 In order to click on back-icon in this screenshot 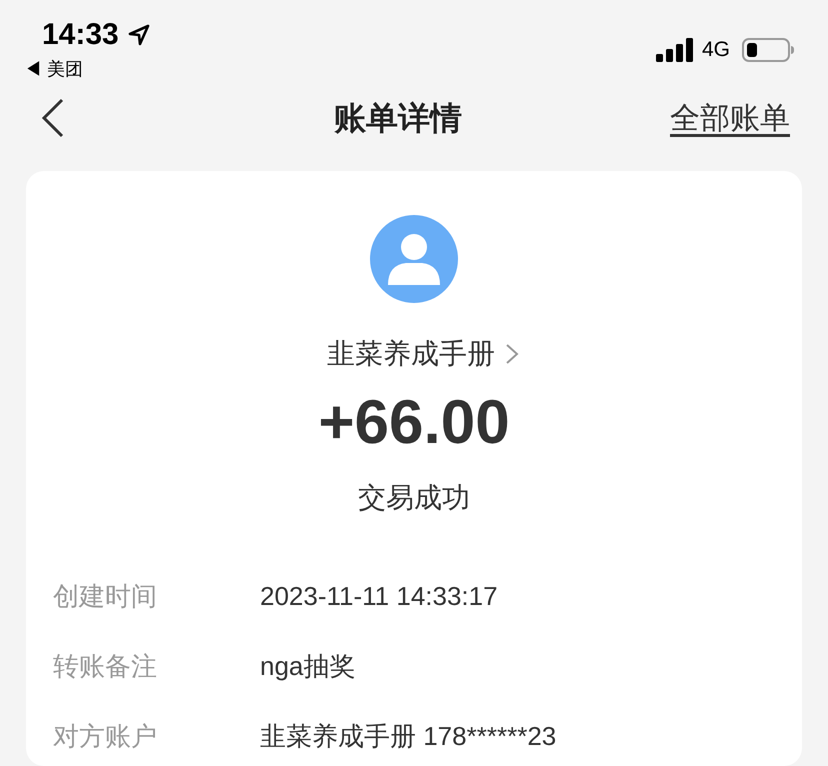, I will do `click(53, 118)`.